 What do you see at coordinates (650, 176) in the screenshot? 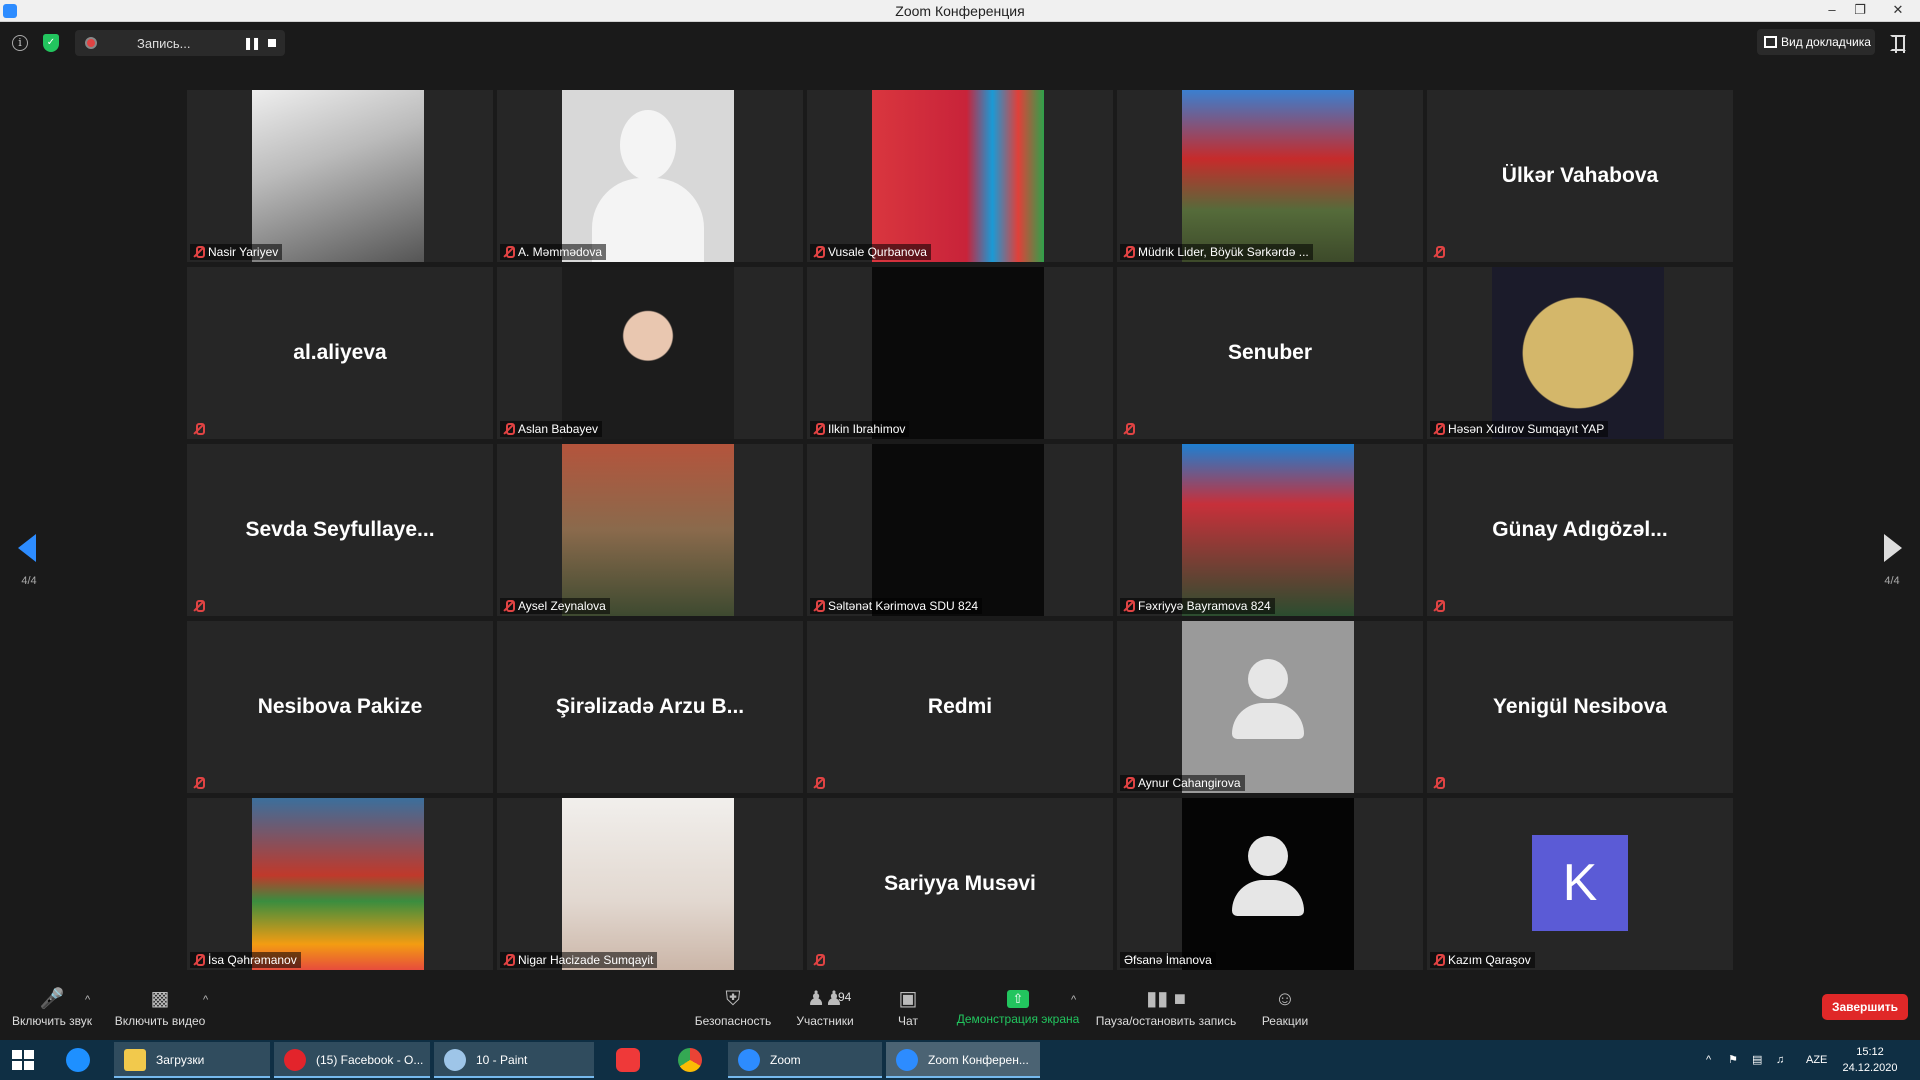
I see `participant-tile: A. Məmmədova` at bounding box center [650, 176].